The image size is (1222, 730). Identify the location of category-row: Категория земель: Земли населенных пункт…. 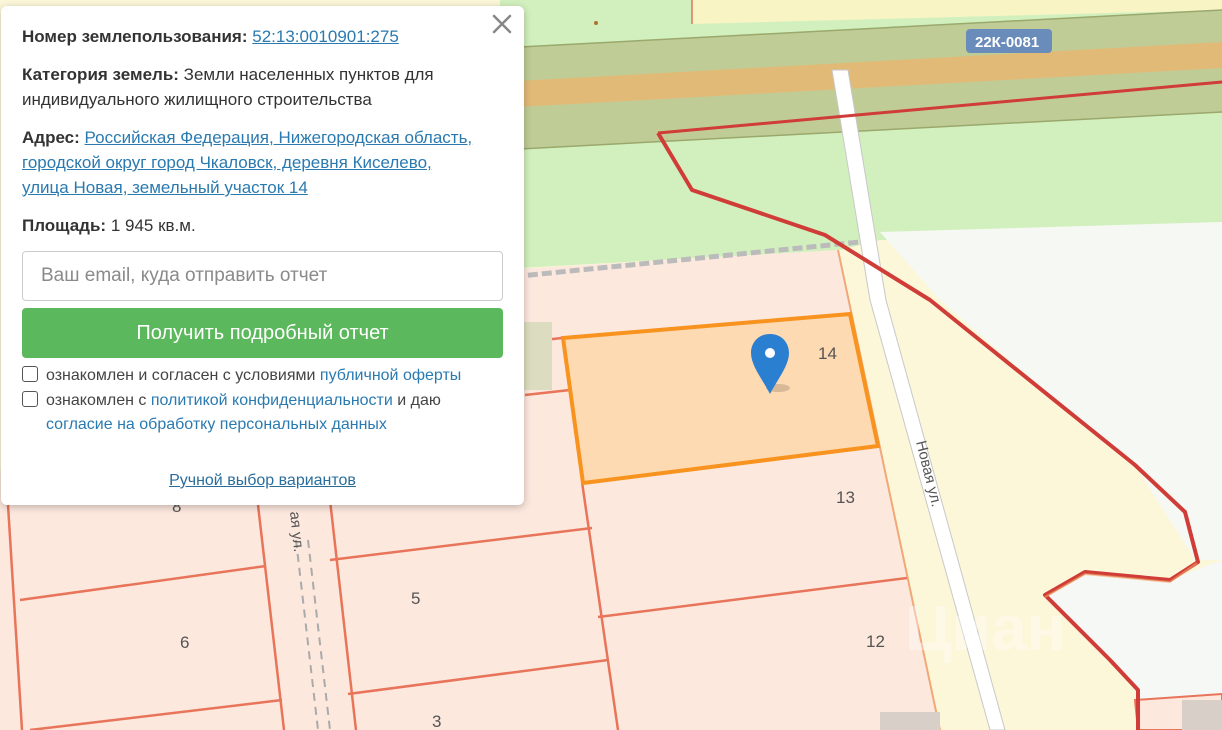
(262, 87).